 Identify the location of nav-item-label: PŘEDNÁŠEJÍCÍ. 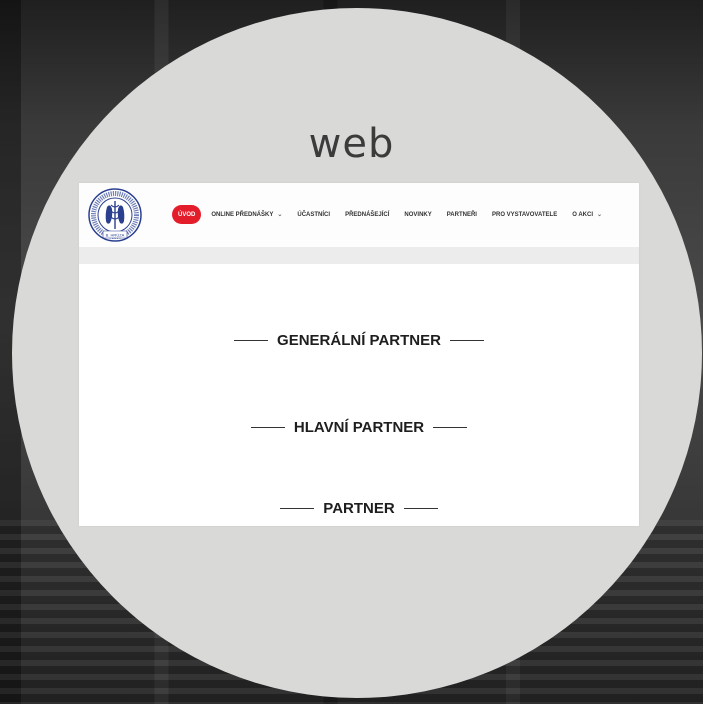
(367, 214).